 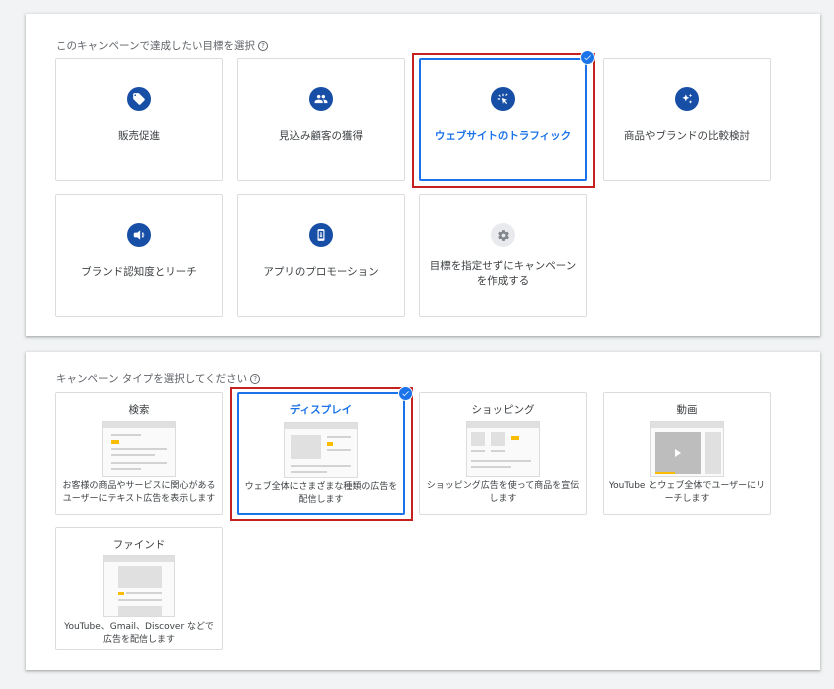 I want to click on goal-card-website-traffic: ウェブサイトのトラフィック, so click(x=503, y=119).